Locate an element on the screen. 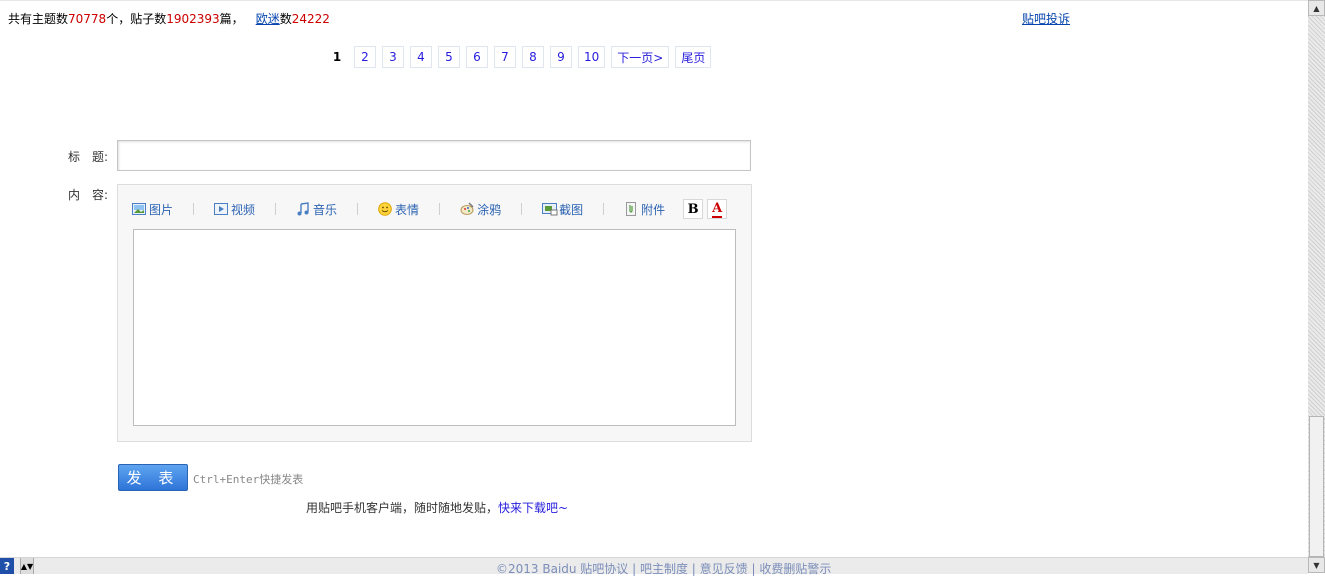 The height and width of the screenshot is (577, 1325). attachment-icon is located at coordinates (631, 209).